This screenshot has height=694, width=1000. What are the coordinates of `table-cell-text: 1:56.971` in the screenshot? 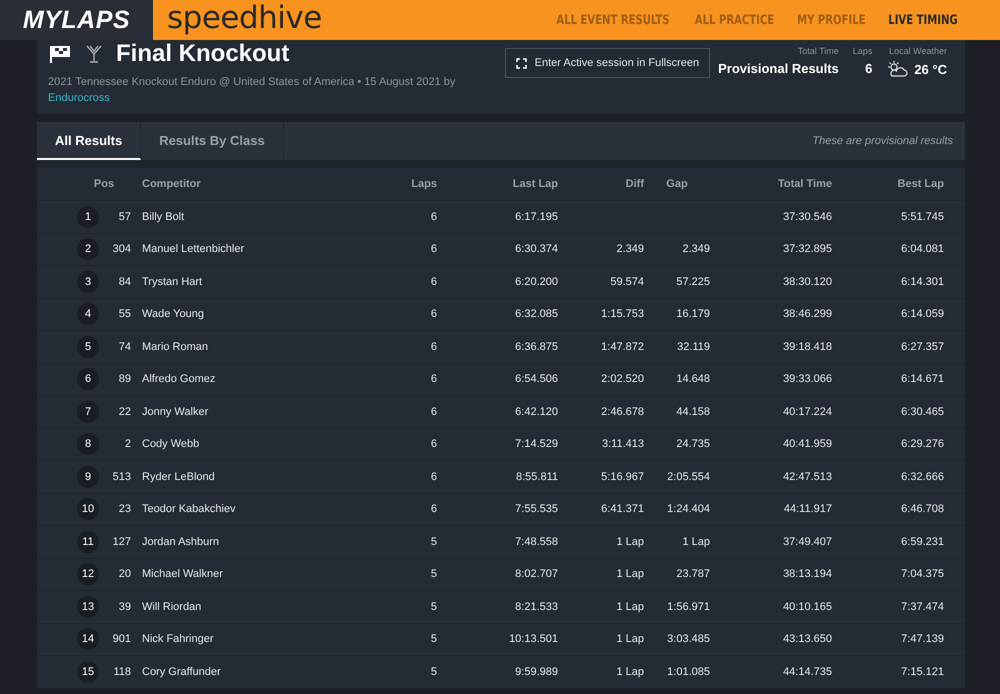 It's located at (688, 606).